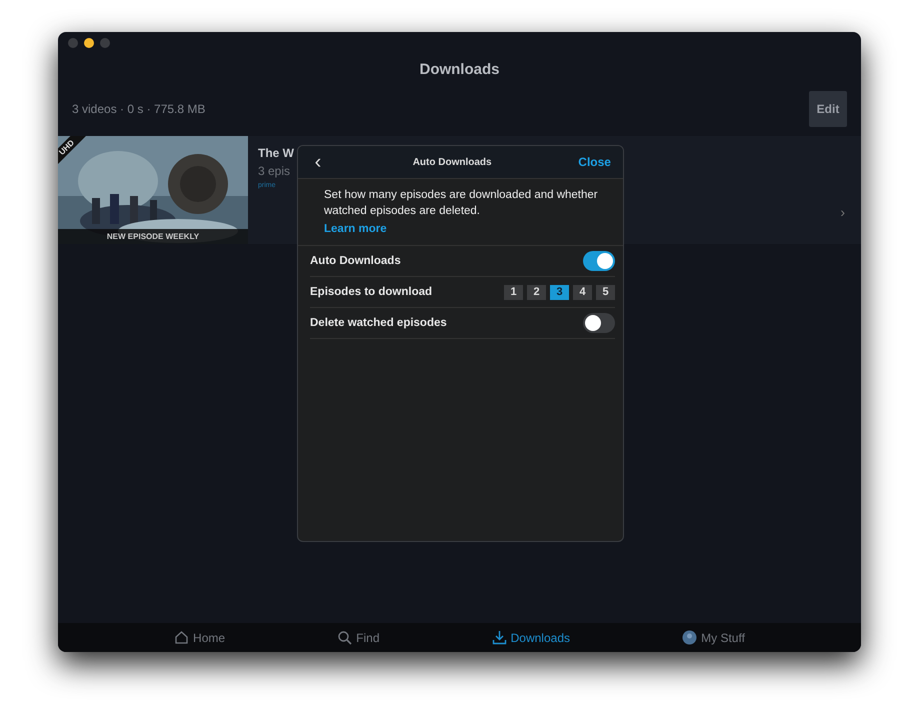 The width and height of the screenshot is (900, 710). I want to click on setting-label: Delete watched episodes, so click(378, 323).